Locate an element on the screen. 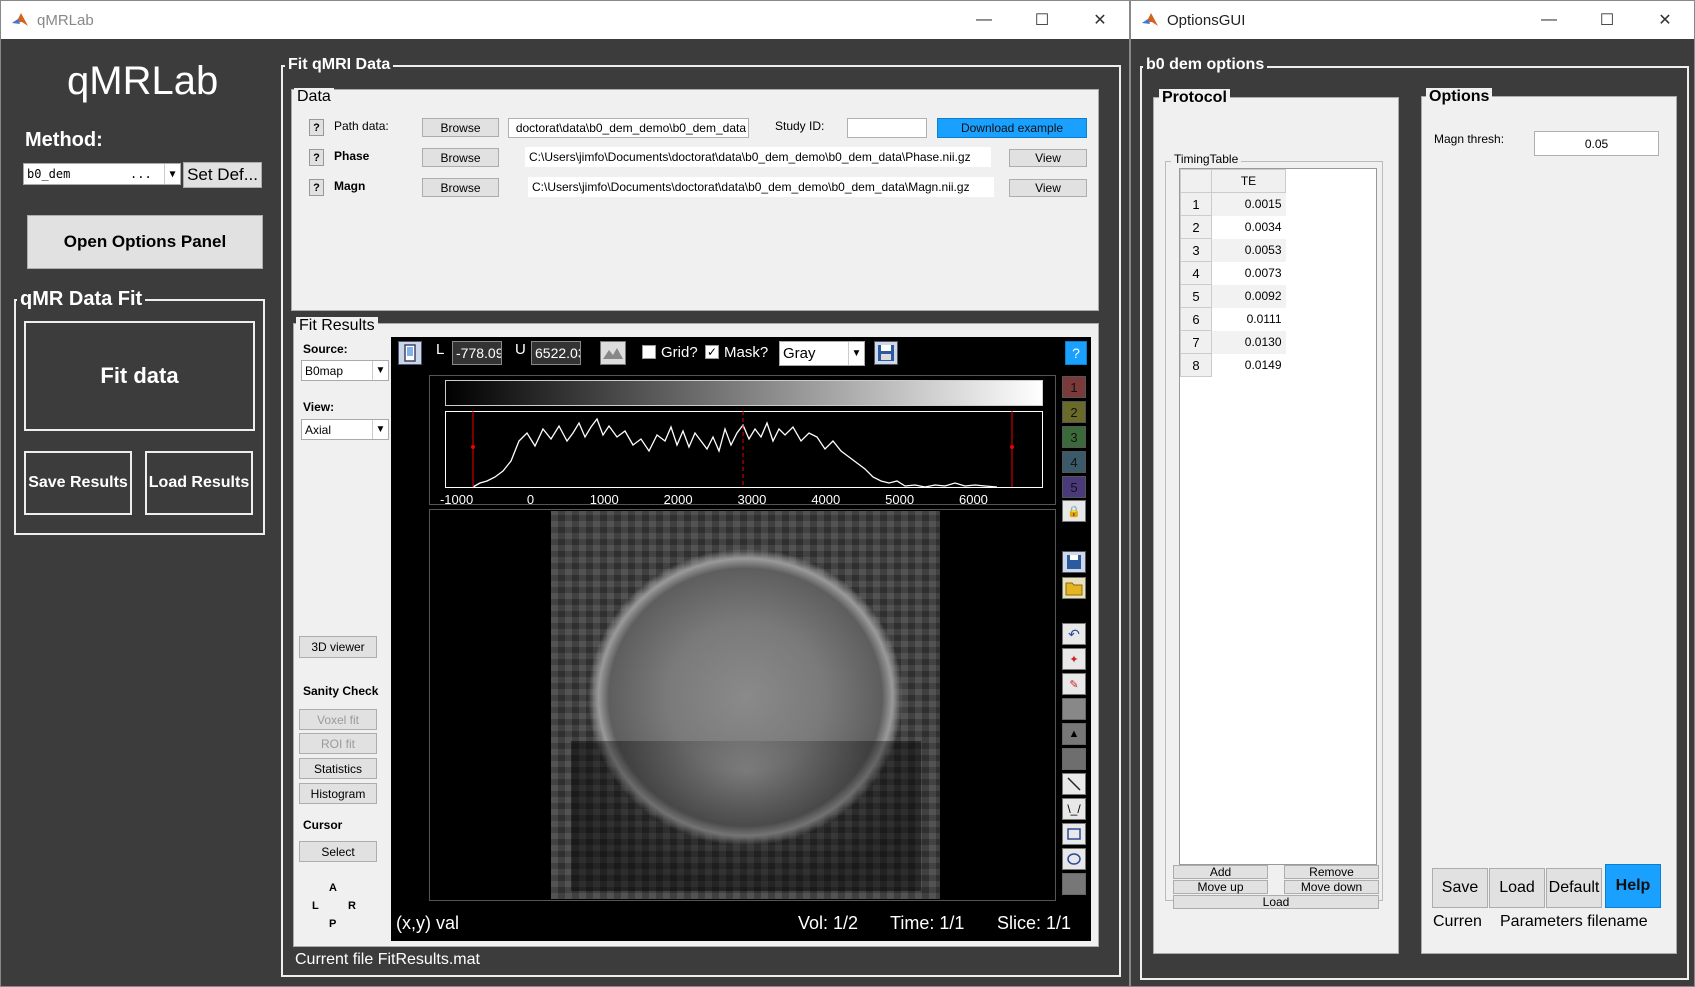 The image size is (1695, 987). row-index: 4 is located at coordinates (1196, 273).